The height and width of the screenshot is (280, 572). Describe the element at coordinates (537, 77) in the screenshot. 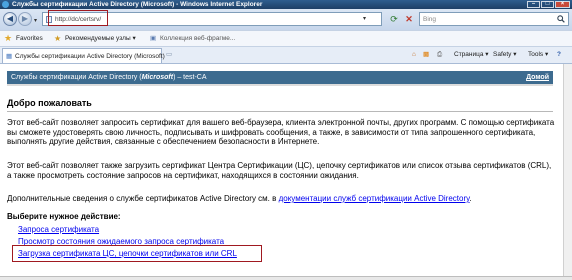

I see `home-link: Домой` at that location.